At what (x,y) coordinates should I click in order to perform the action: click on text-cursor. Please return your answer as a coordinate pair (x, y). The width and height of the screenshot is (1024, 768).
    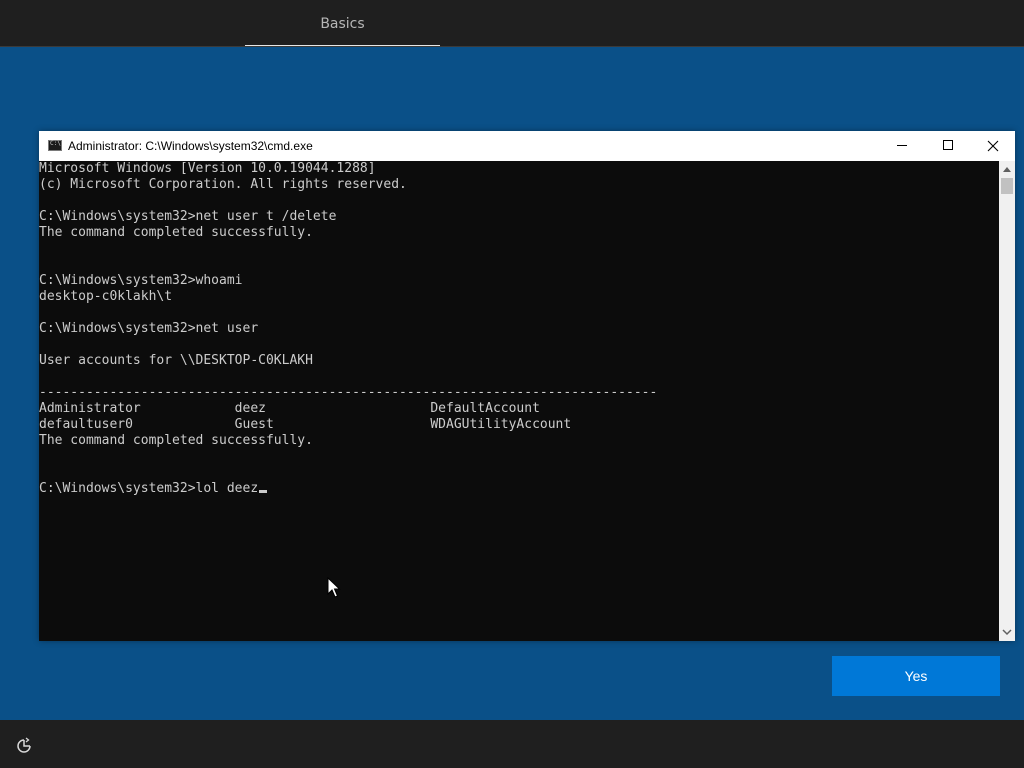
    Looking at the image, I should click on (263, 491).